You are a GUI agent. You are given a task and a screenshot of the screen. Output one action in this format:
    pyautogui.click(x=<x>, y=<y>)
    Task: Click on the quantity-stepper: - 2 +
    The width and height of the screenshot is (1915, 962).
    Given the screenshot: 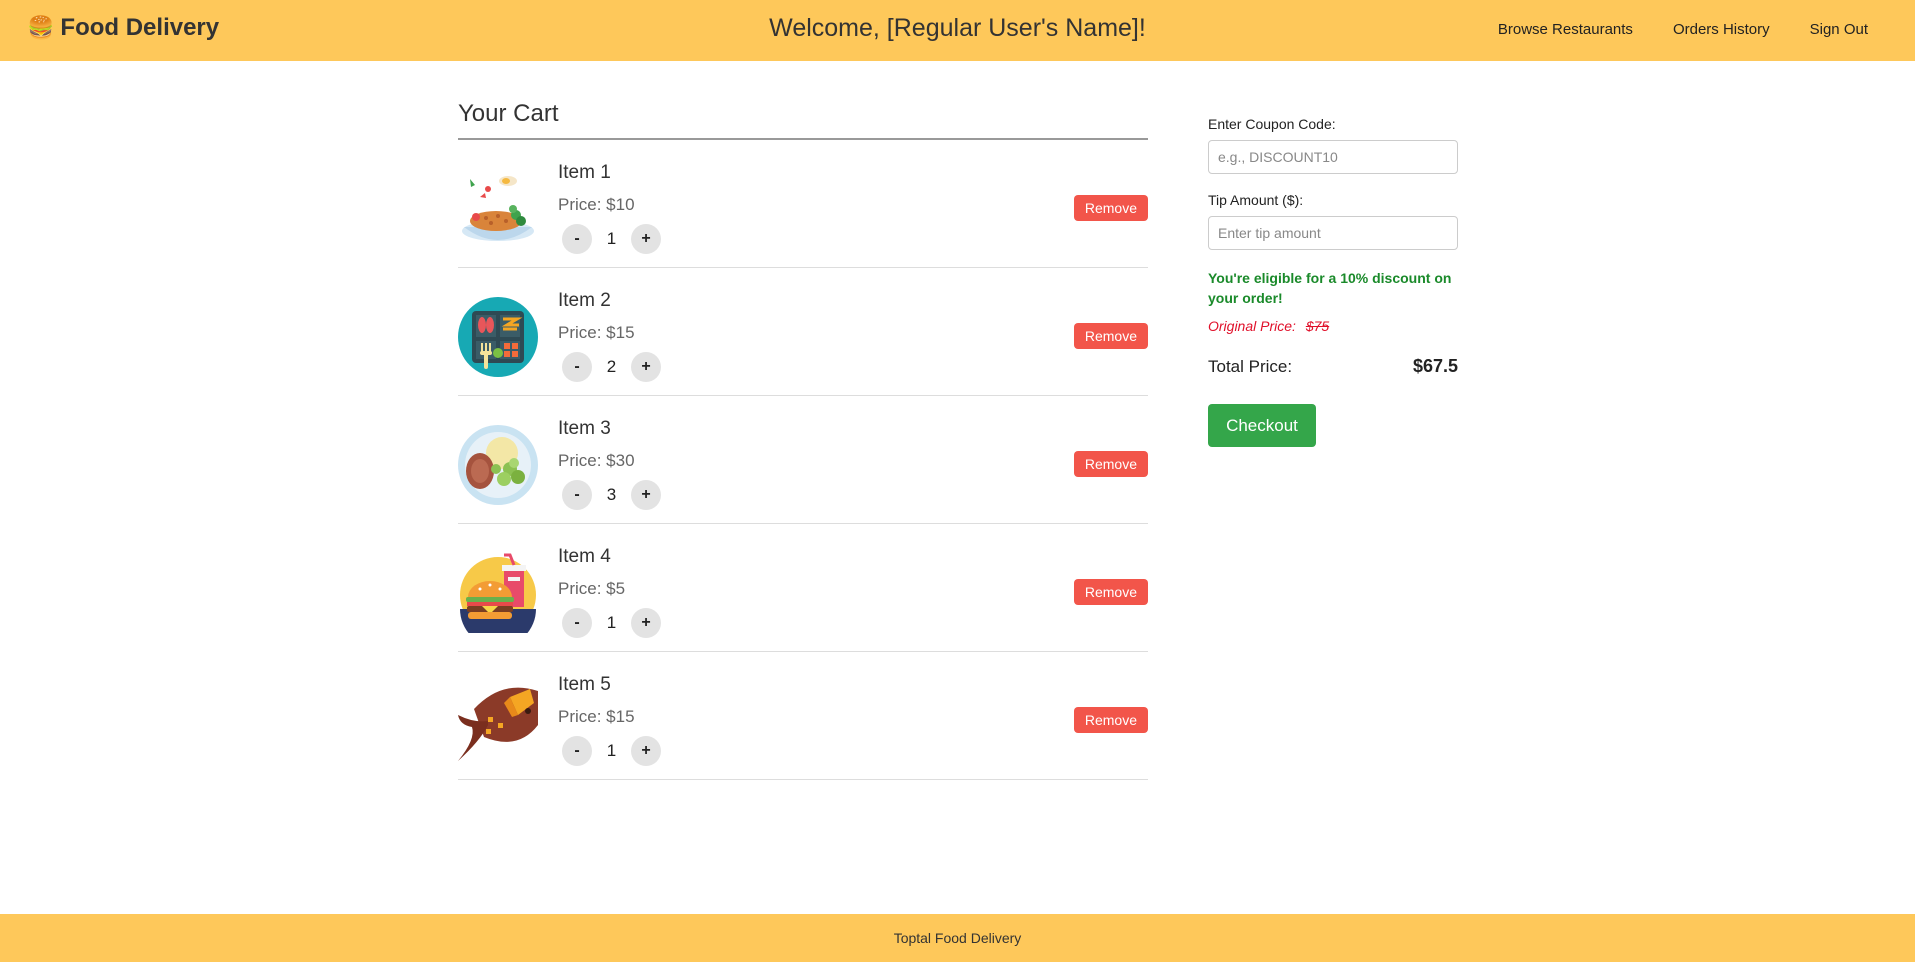 What is the action you would take?
    pyautogui.click(x=611, y=367)
    